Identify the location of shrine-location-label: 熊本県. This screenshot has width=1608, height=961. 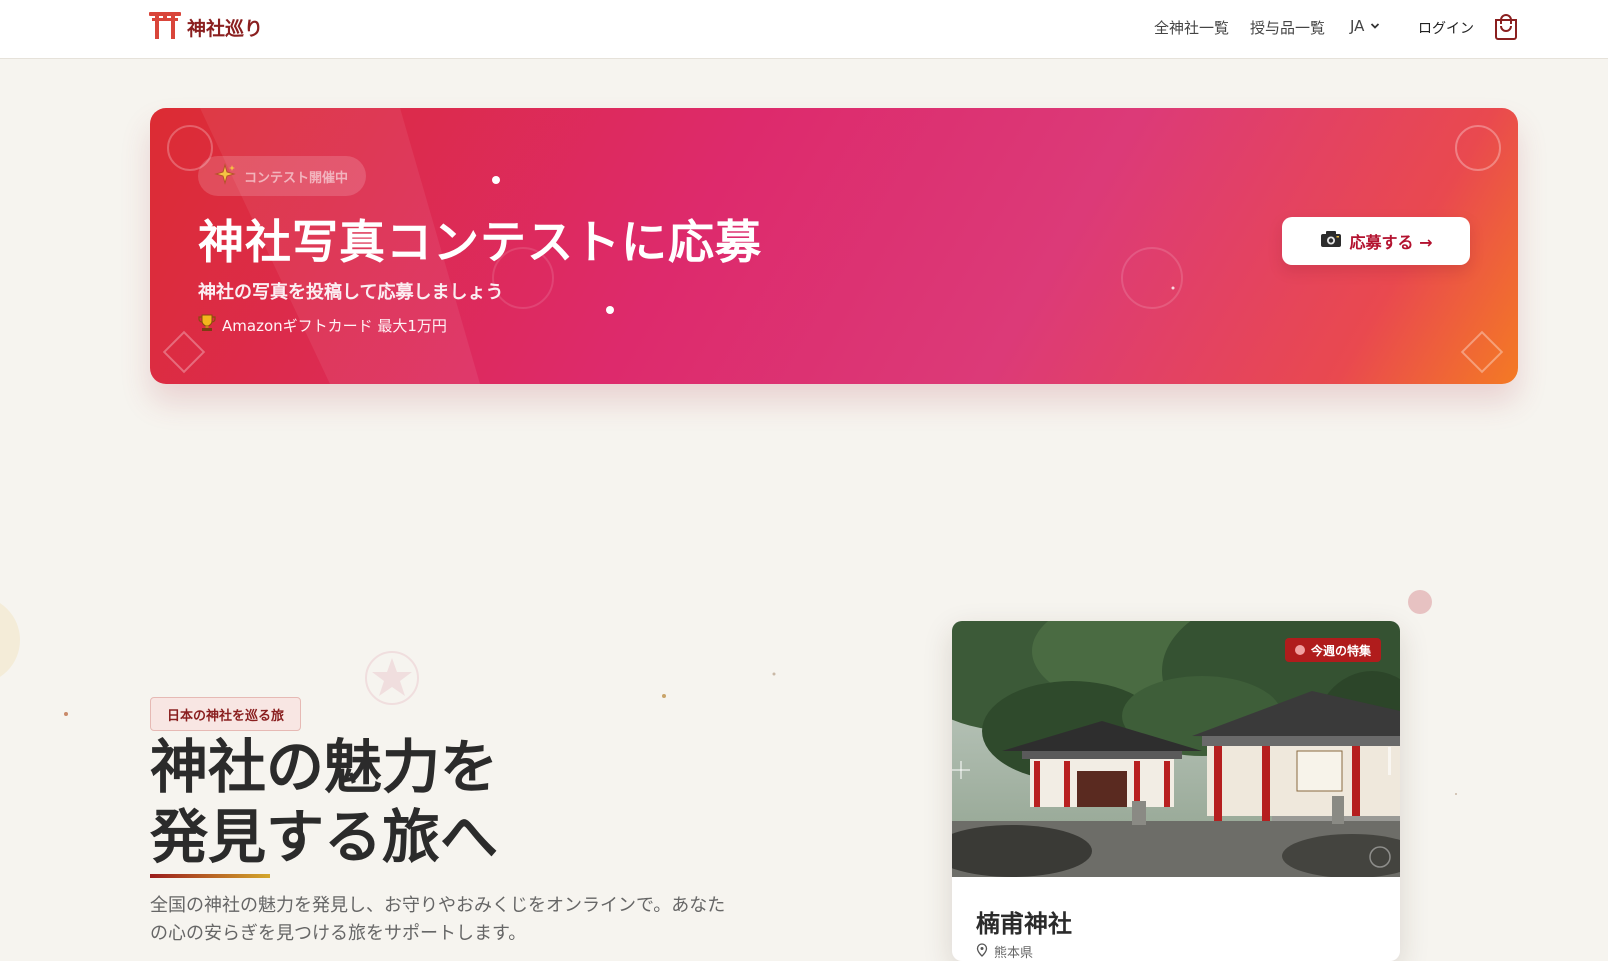
(1014, 953).